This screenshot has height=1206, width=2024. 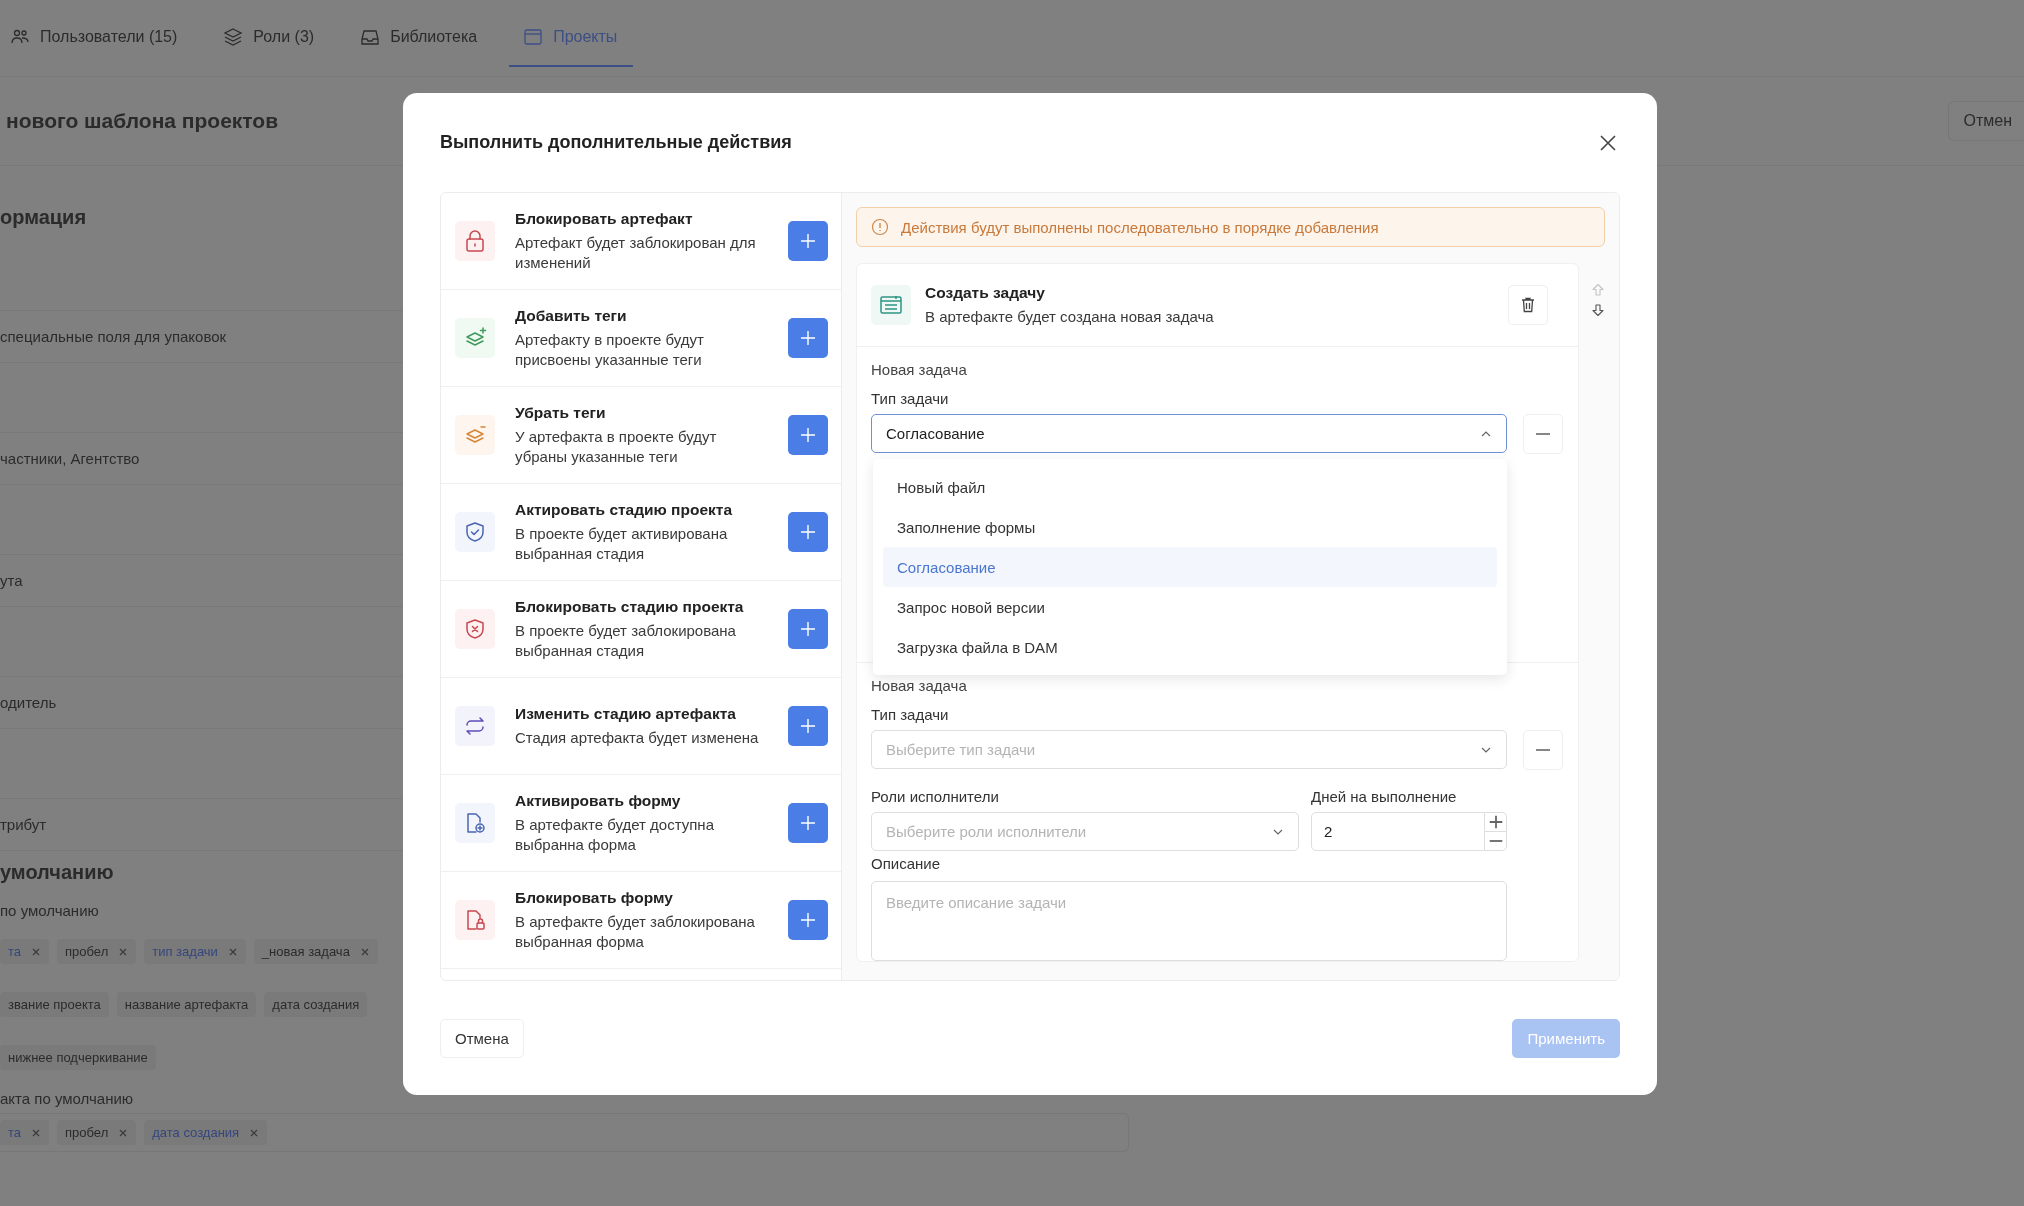 What do you see at coordinates (635, 931) in the screenshot?
I see `action-description: В артефакте будет заблокирована выбранная форма` at bounding box center [635, 931].